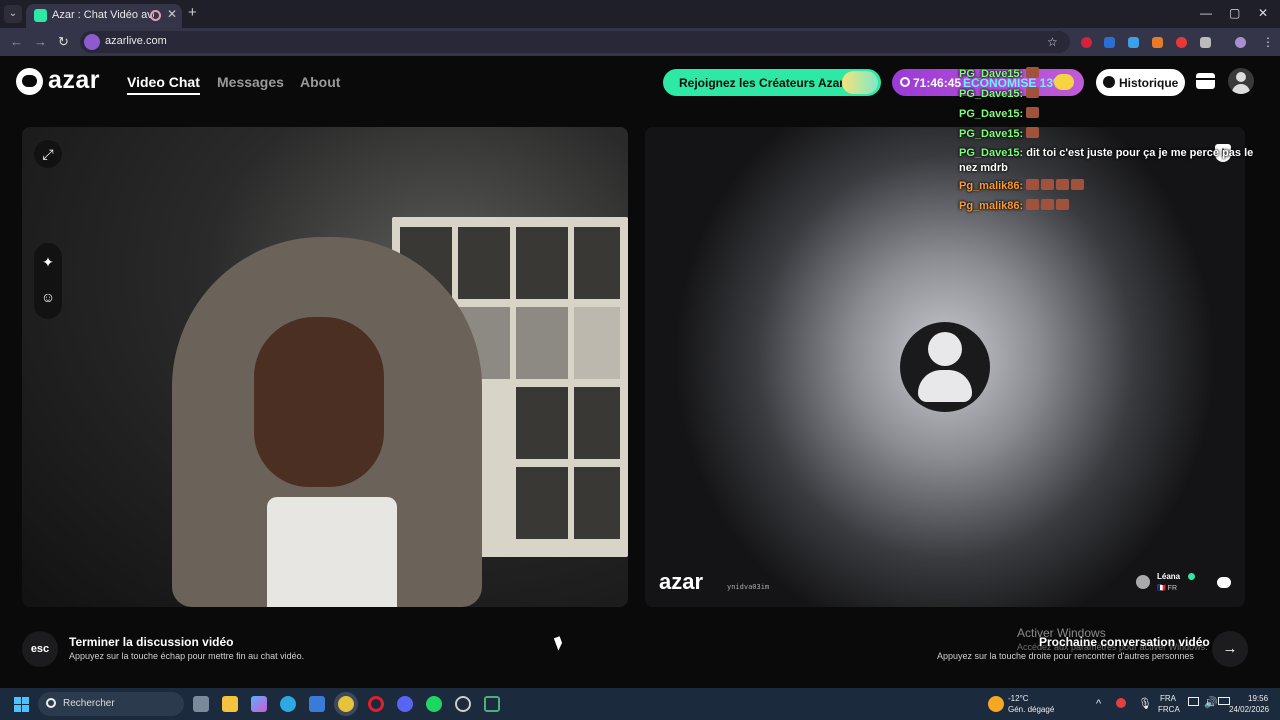 The width and height of the screenshot is (1280, 720). What do you see at coordinates (155, 15) in the screenshot?
I see `recording-icon` at bounding box center [155, 15].